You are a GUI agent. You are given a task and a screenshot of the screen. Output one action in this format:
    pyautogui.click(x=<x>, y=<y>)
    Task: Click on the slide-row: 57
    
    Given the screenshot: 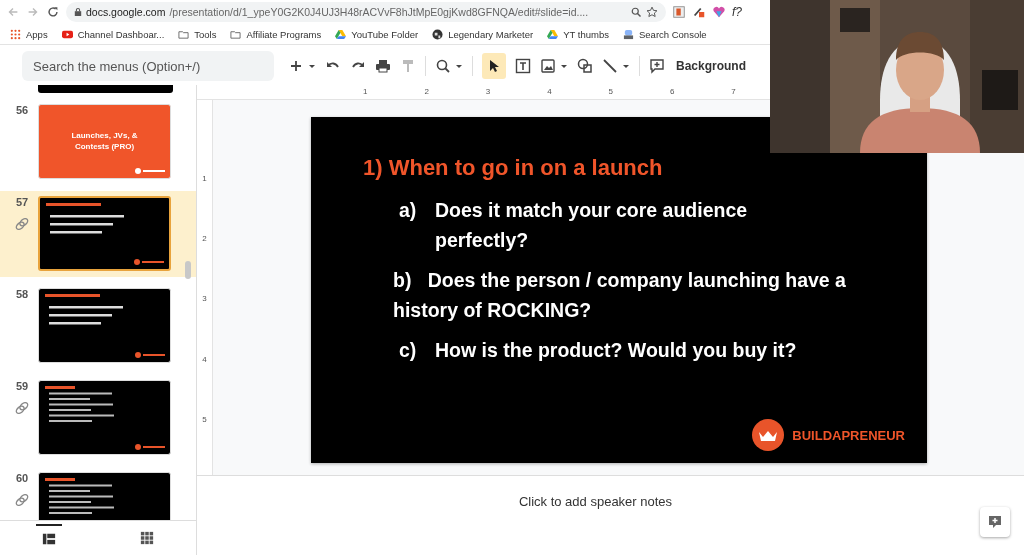 What is the action you would take?
    pyautogui.click(x=98, y=234)
    